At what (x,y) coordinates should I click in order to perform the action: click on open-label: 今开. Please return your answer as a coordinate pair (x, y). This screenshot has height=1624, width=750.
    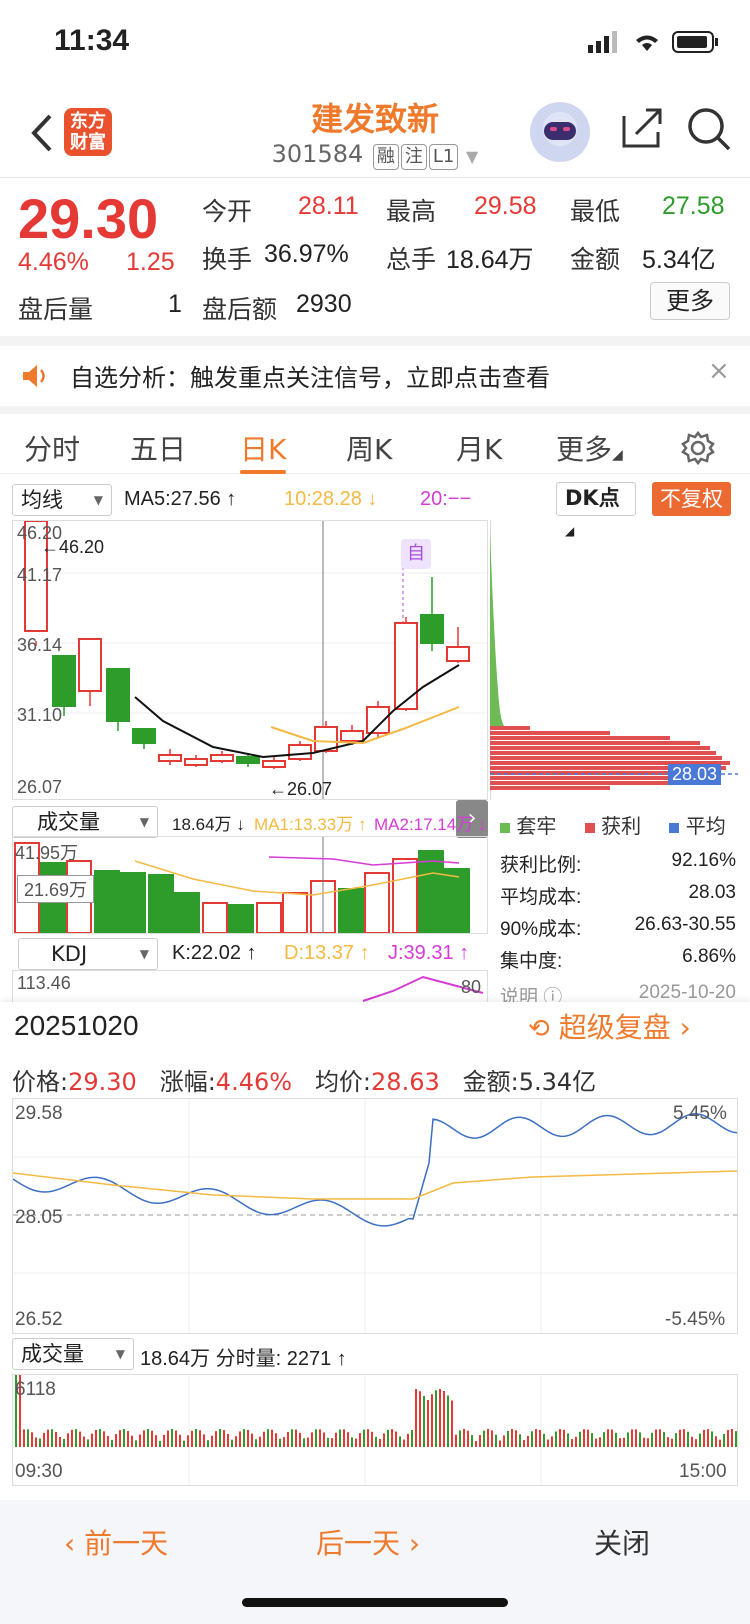
    Looking at the image, I should click on (227, 211).